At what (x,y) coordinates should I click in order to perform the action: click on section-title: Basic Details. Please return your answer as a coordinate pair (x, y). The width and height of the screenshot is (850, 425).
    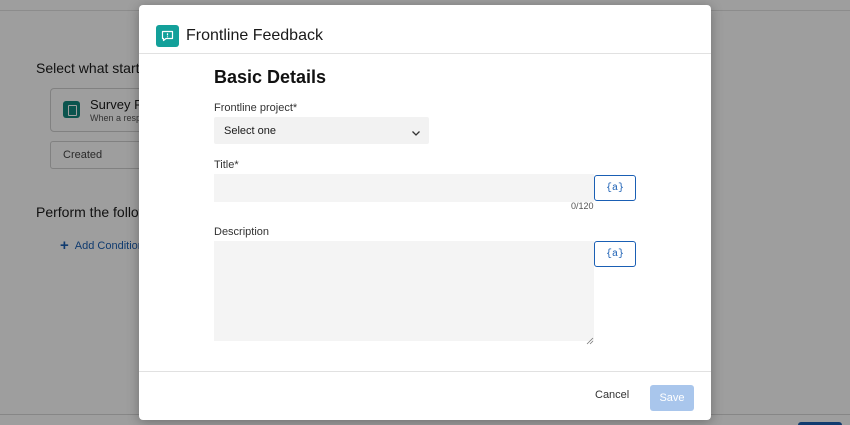
    Looking at the image, I should click on (270, 77).